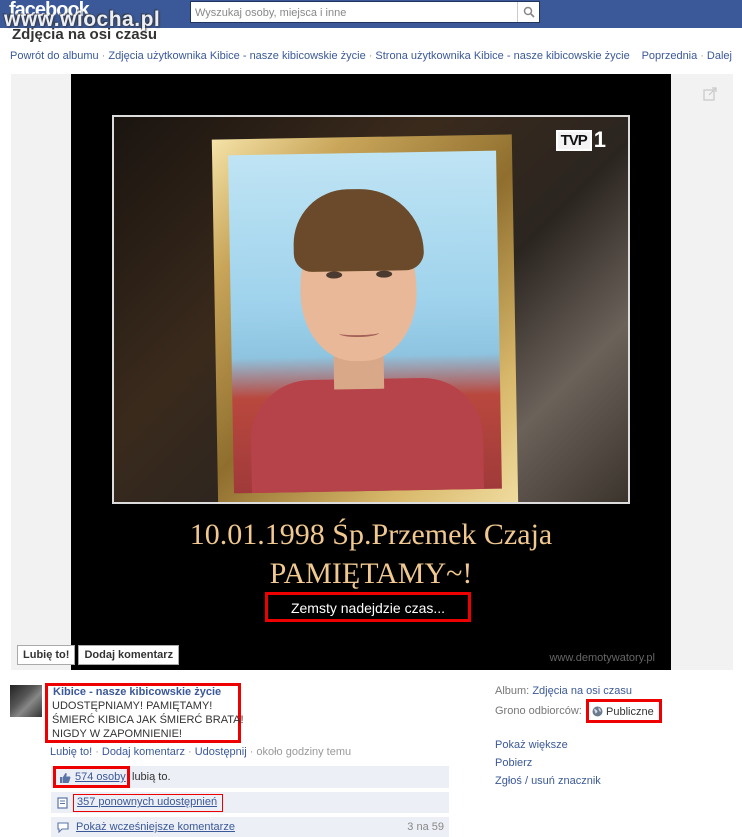 The height and width of the screenshot is (837, 742). Describe the element at coordinates (425, 827) in the screenshot. I see `comment-count: 3 na 59` at that location.